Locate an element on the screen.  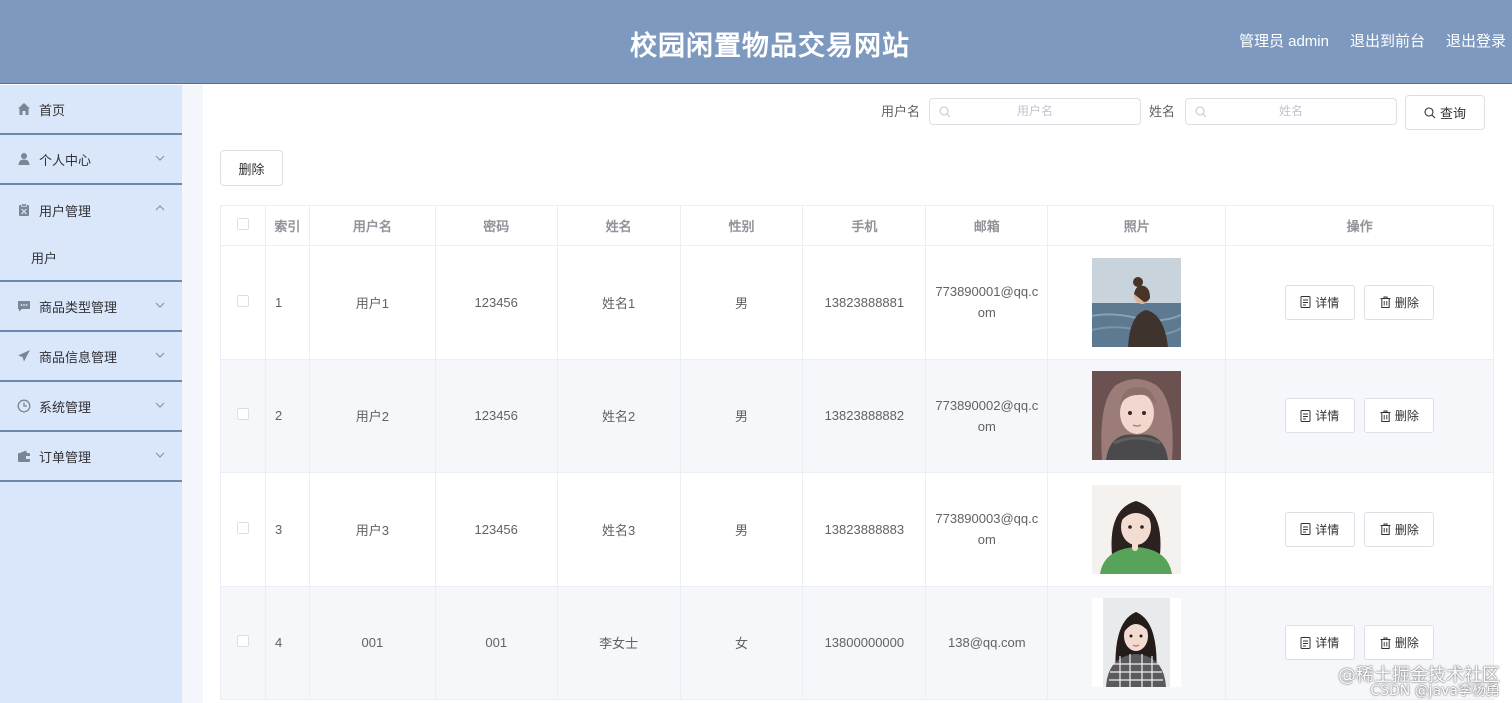
name-search-input is located at coordinates (1291, 111).